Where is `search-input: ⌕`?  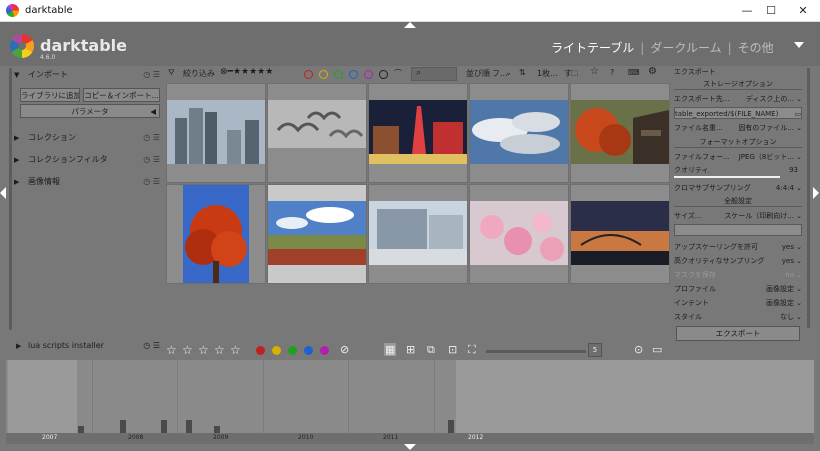 search-input: ⌕ is located at coordinates (434, 74).